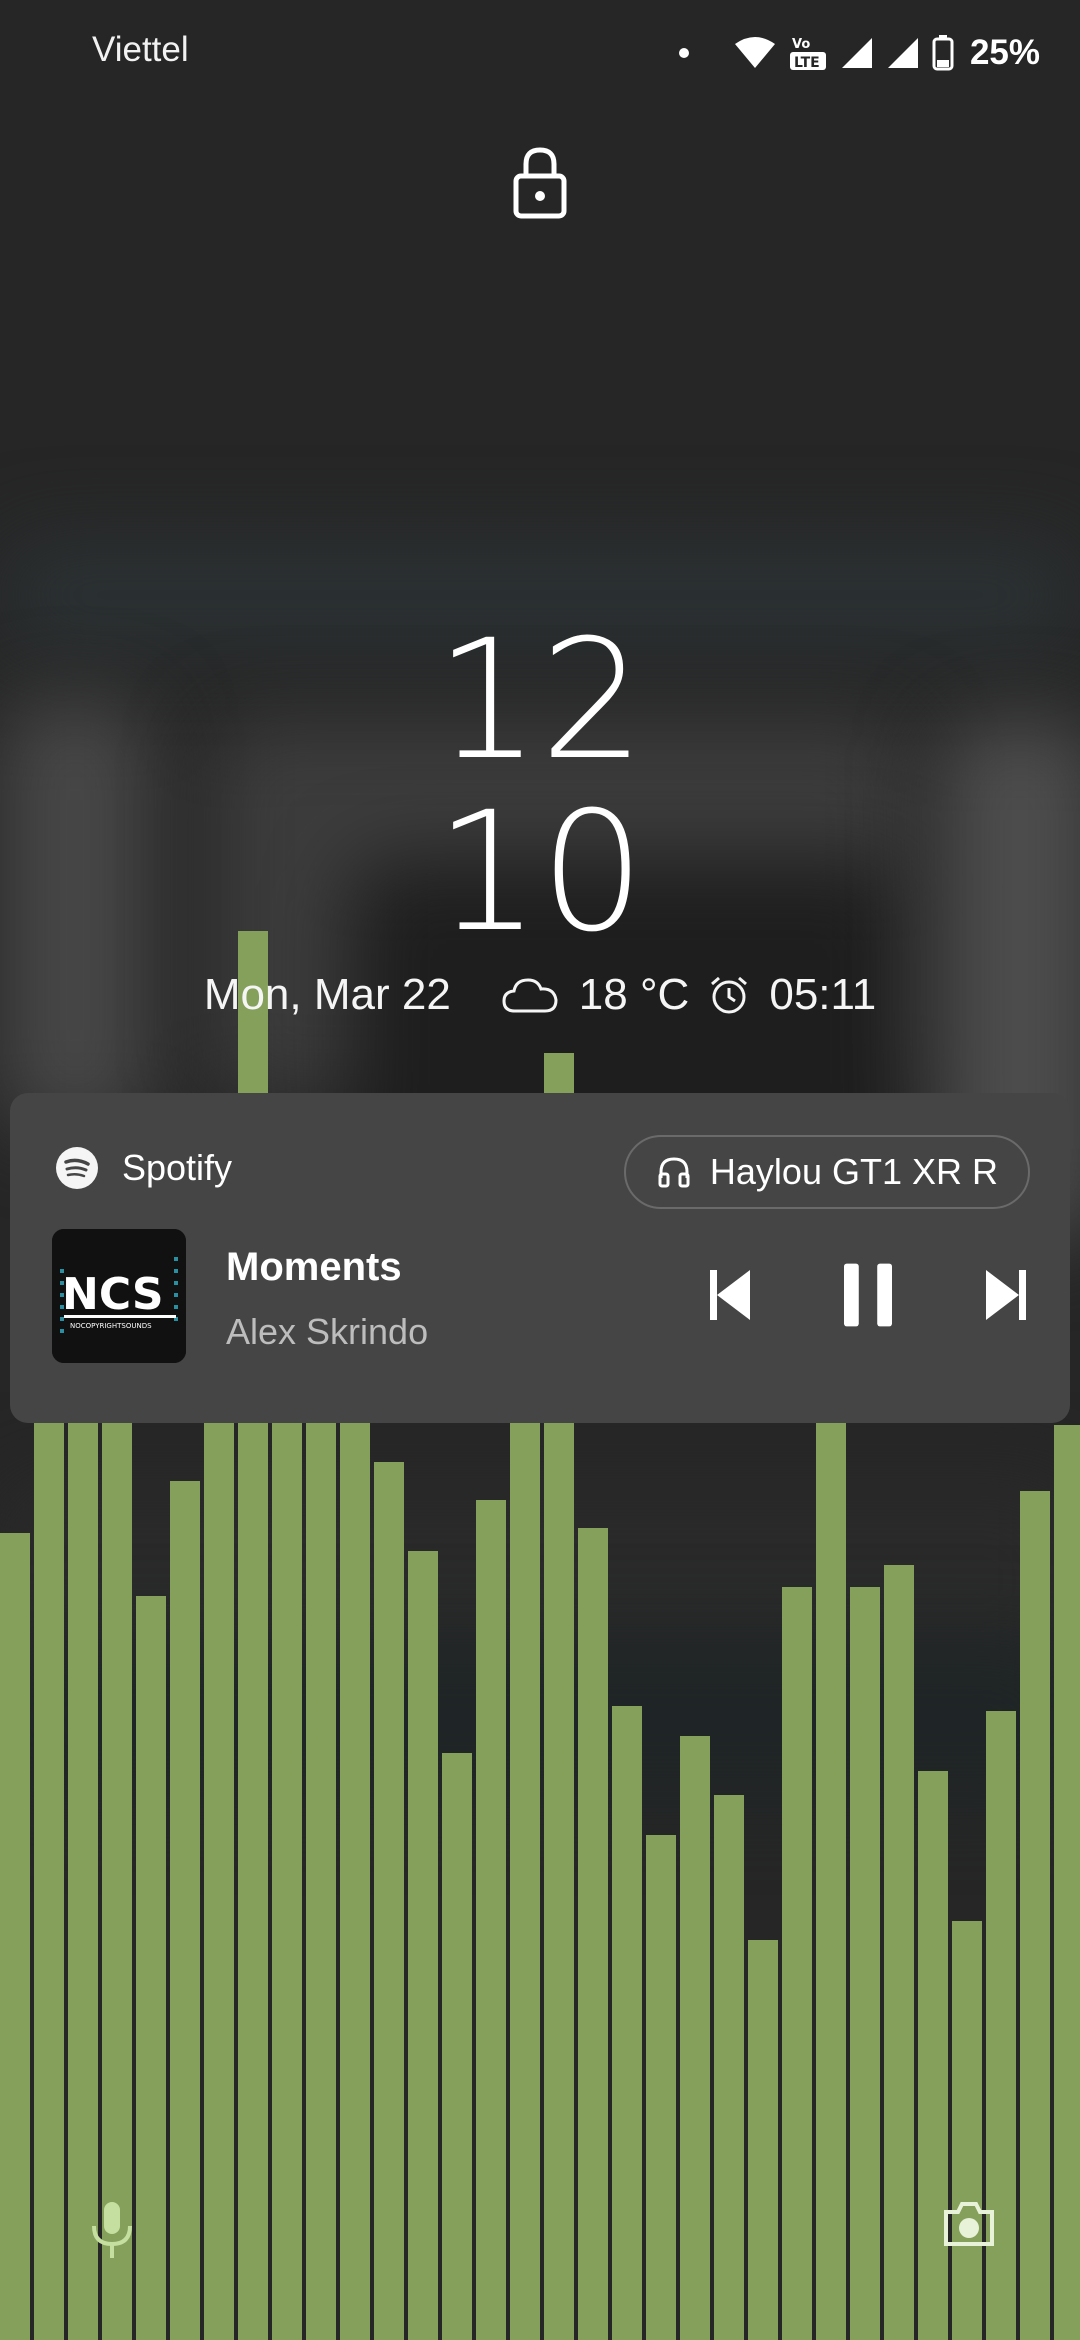  What do you see at coordinates (729, 995) in the screenshot?
I see `alarm-icon` at bounding box center [729, 995].